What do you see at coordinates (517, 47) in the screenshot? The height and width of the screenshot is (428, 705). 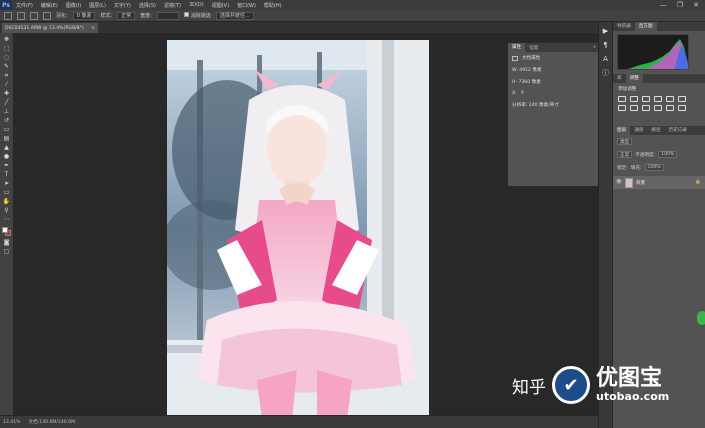 I see `tab-properties: 属性` at bounding box center [517, 47].